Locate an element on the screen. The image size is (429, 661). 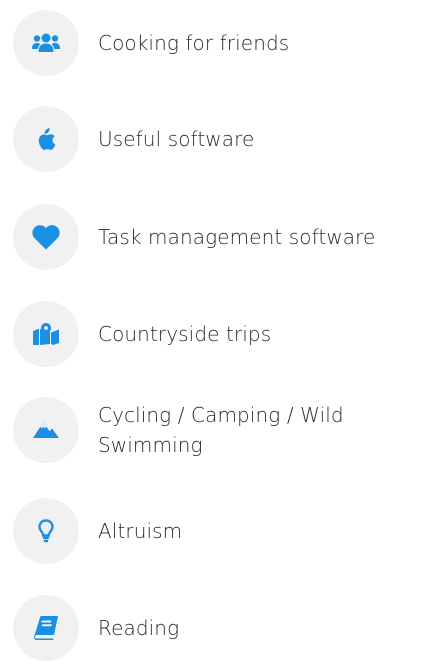
heart-icon is located at coordinates (46, 237).